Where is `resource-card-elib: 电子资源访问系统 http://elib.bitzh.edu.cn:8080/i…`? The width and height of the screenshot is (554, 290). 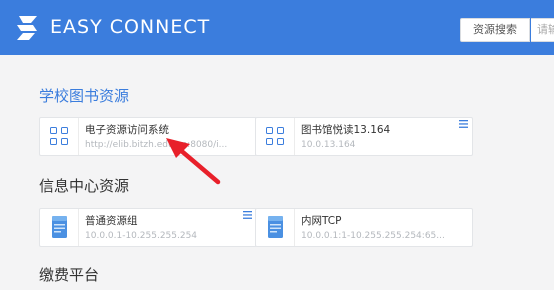 resource-card-elib: 电子资源访问系统 http://elib.bitzh.edu.cn:8080/i… is located at coordinates (148, 136).